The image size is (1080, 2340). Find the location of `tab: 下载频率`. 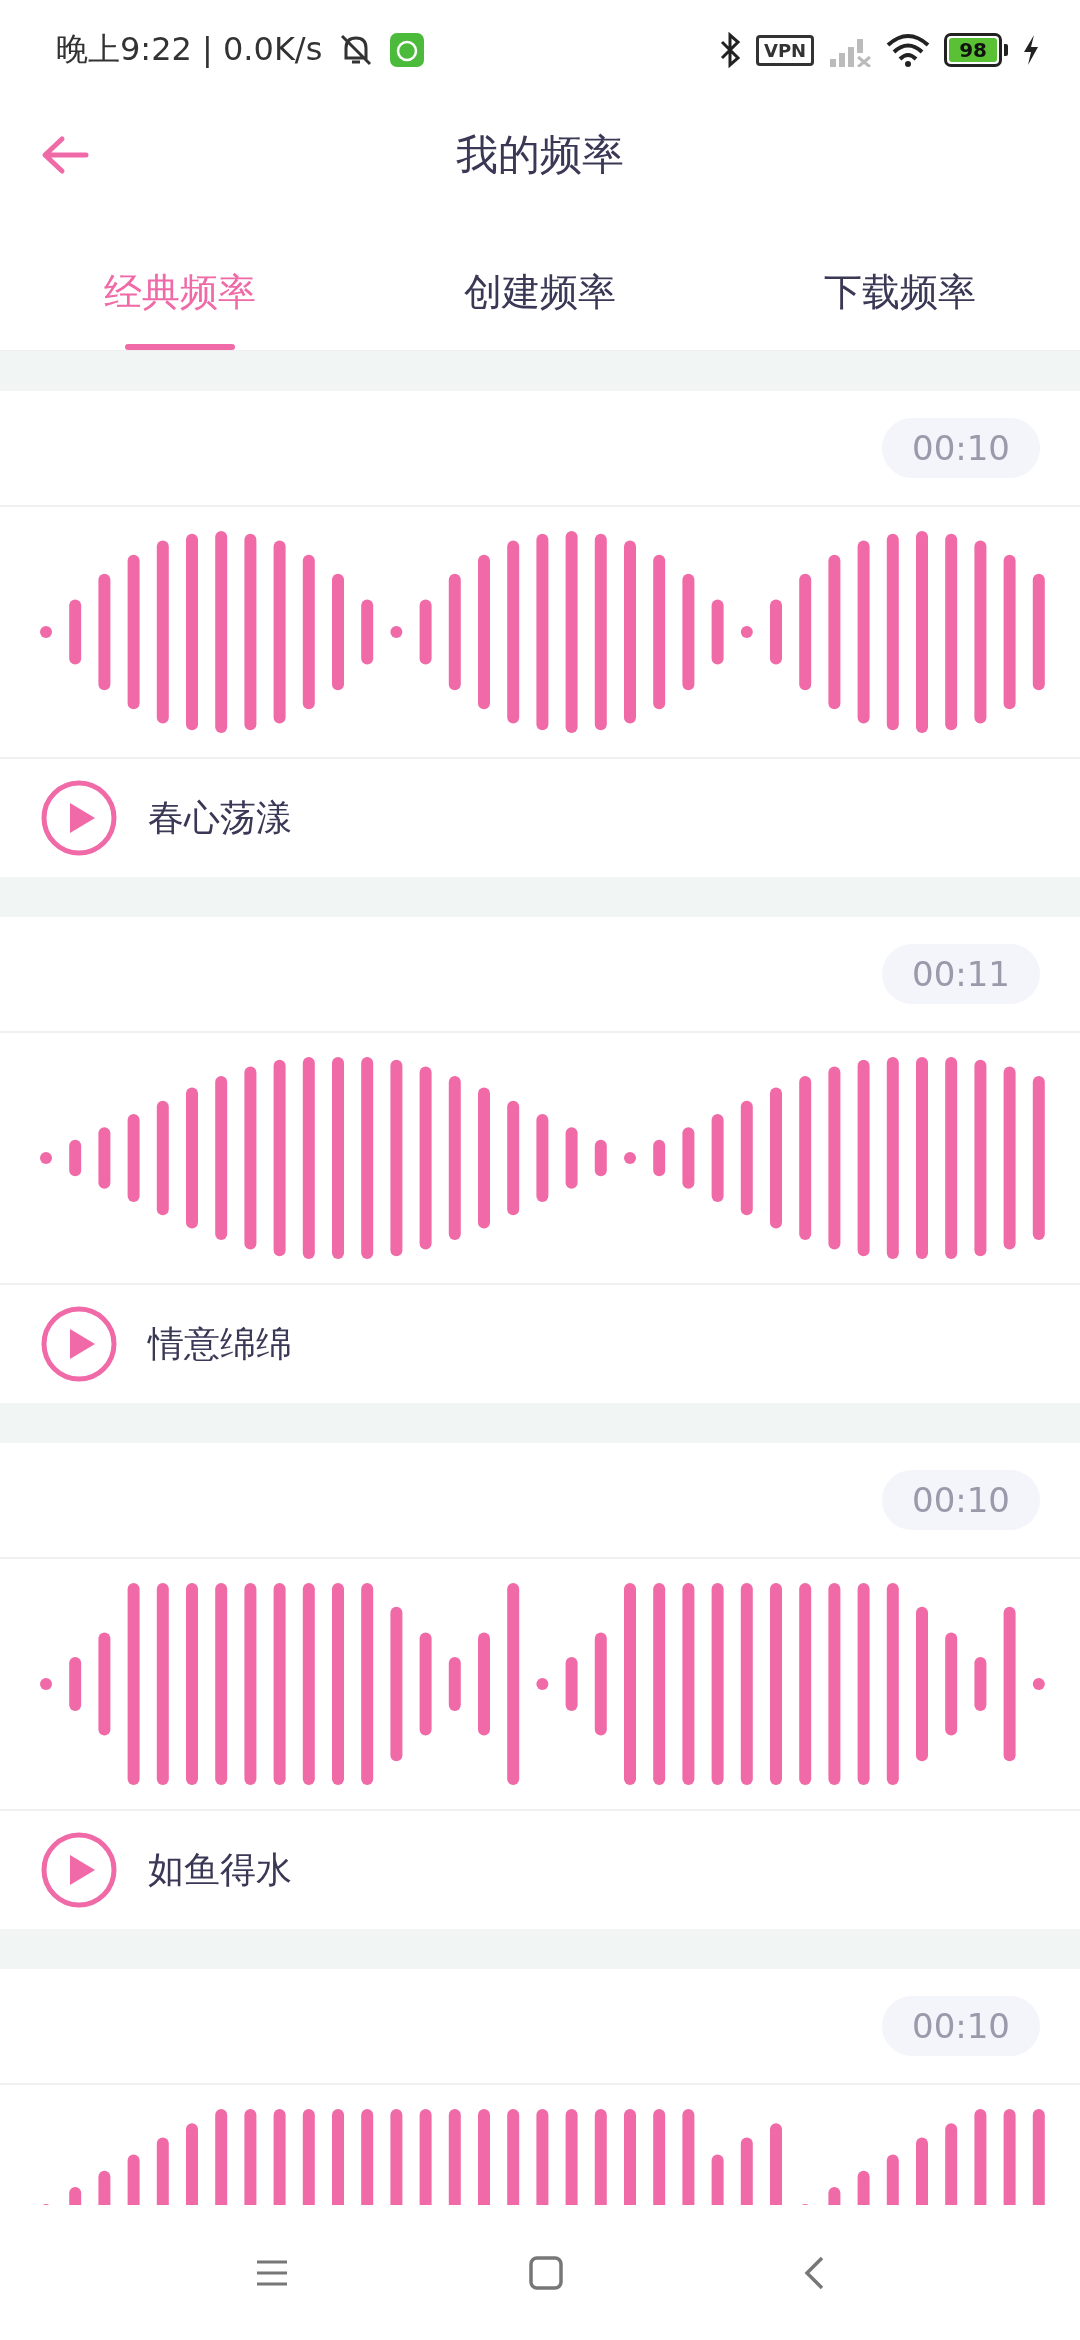

tab: 下载频率 is located at coordinates (900, 280).